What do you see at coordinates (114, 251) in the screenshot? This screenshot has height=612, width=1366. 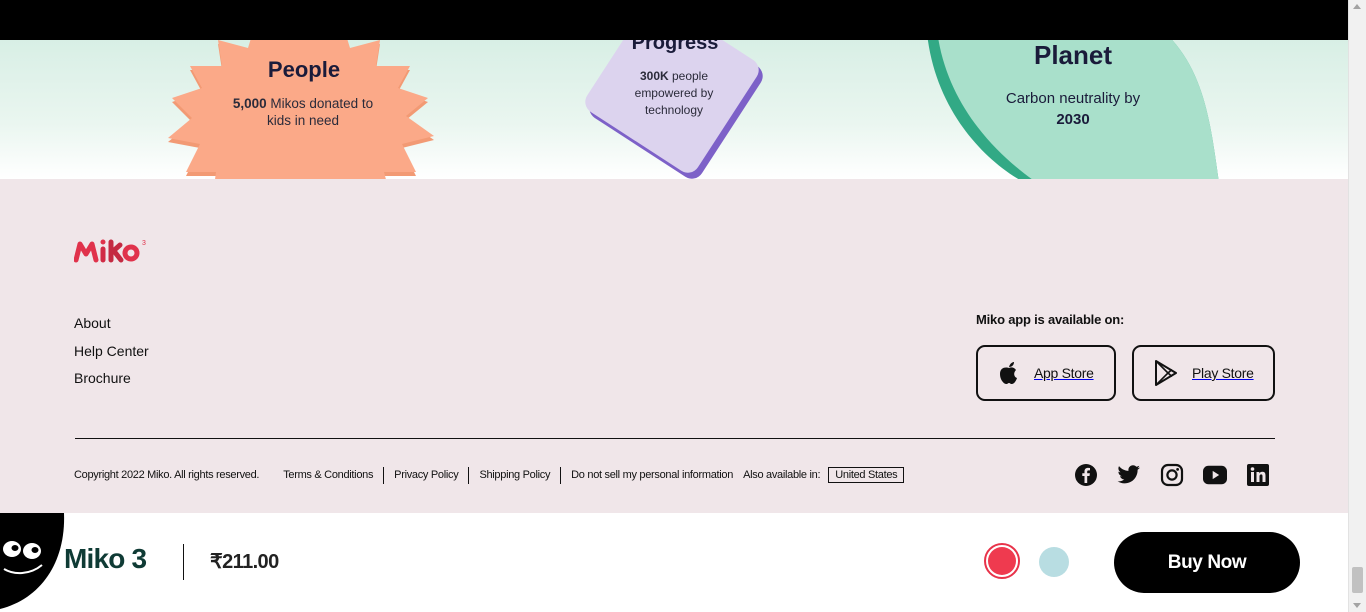 I see `miko-logo: miko3 3` at bounding box center [114, 251].